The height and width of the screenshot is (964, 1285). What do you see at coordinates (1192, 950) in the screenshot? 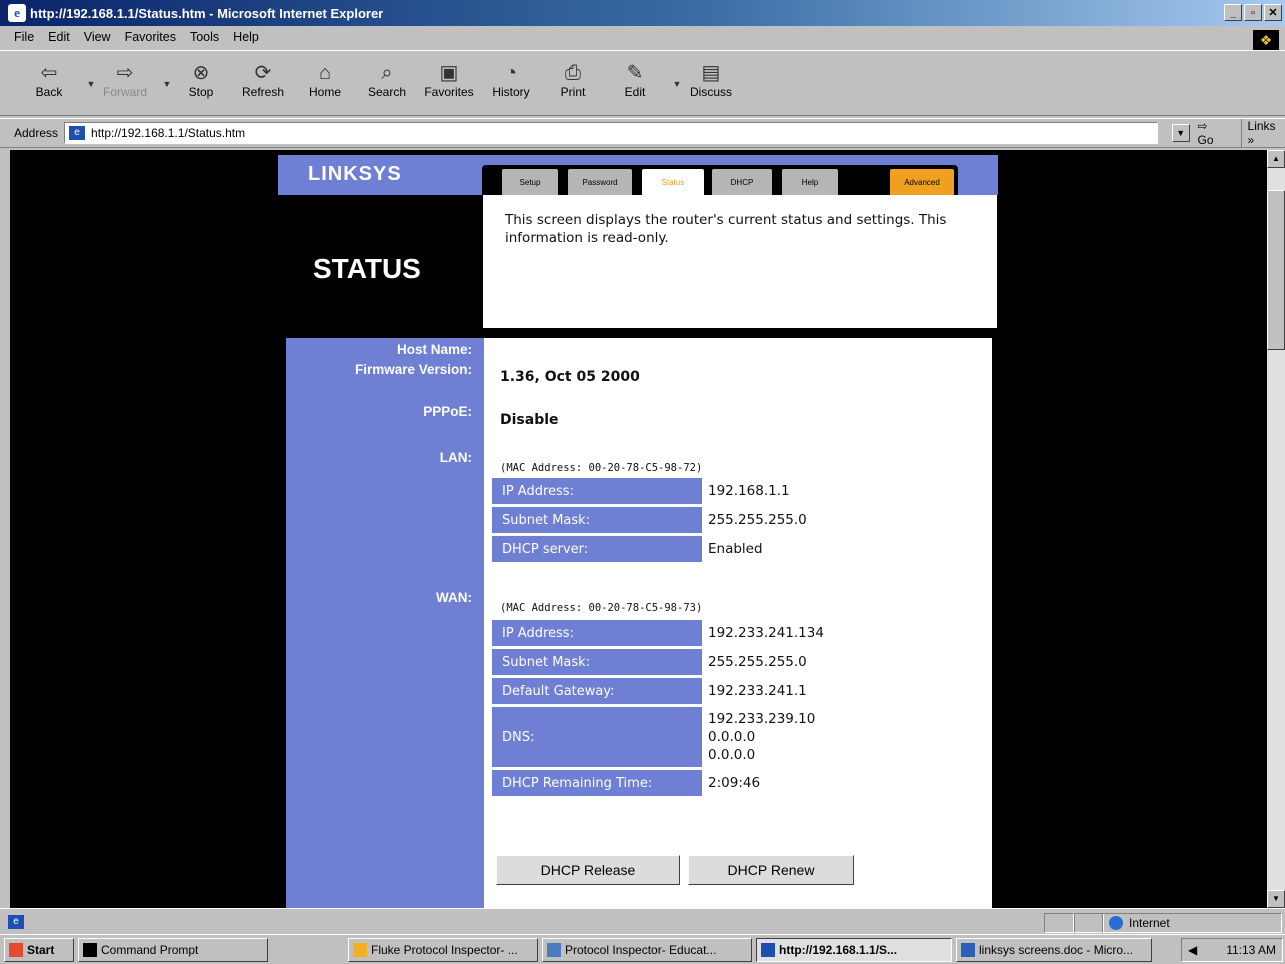
I see `speaker-icon: ◀` at bounding box center [1192, 950].